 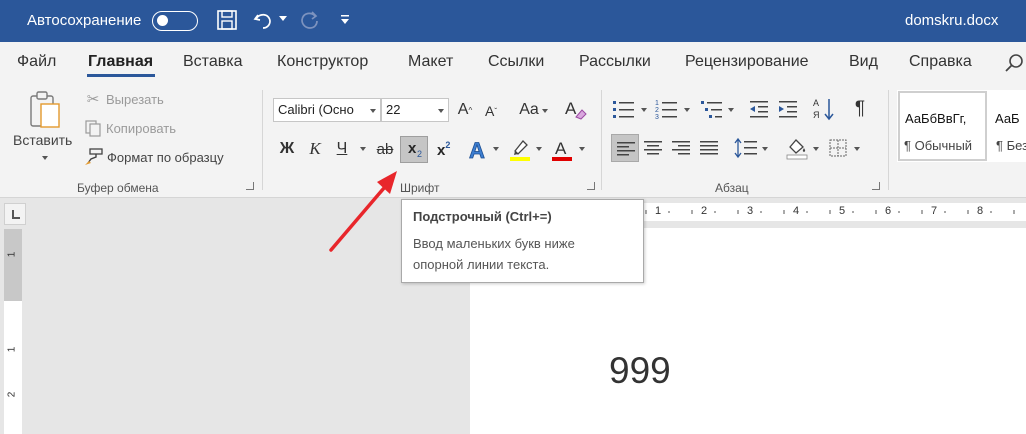 I want to click on style-normal-name: ¶ Обычный, so click(x=938, y=145).